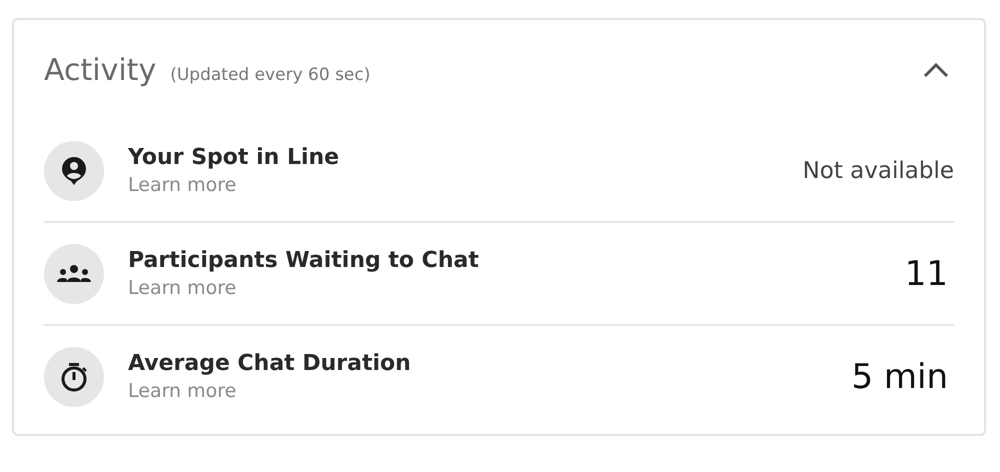 This screenshot has width=1000, height=472. Describe the element at coordinates (926, 274) in the screenshot. I see `metric-value: 11` at that location.